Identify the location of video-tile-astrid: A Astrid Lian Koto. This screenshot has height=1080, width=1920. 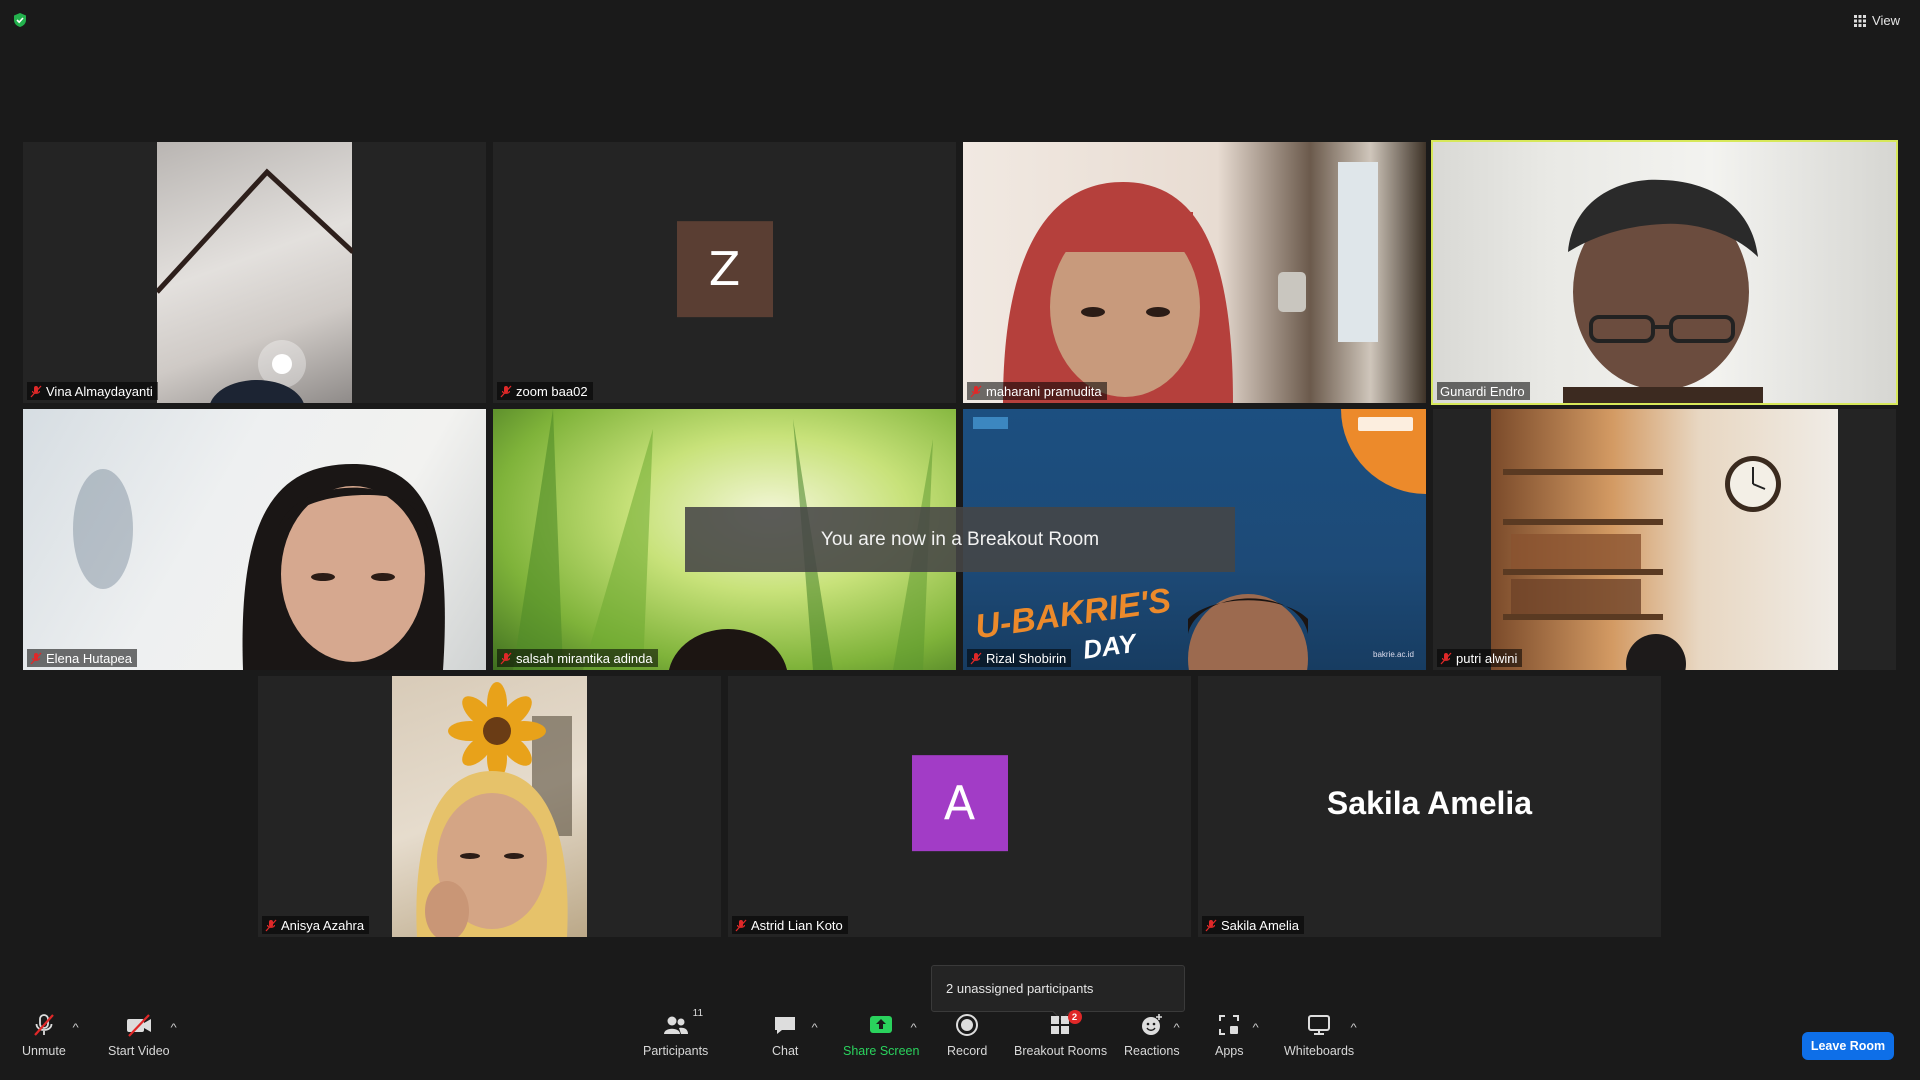
(959, 806).